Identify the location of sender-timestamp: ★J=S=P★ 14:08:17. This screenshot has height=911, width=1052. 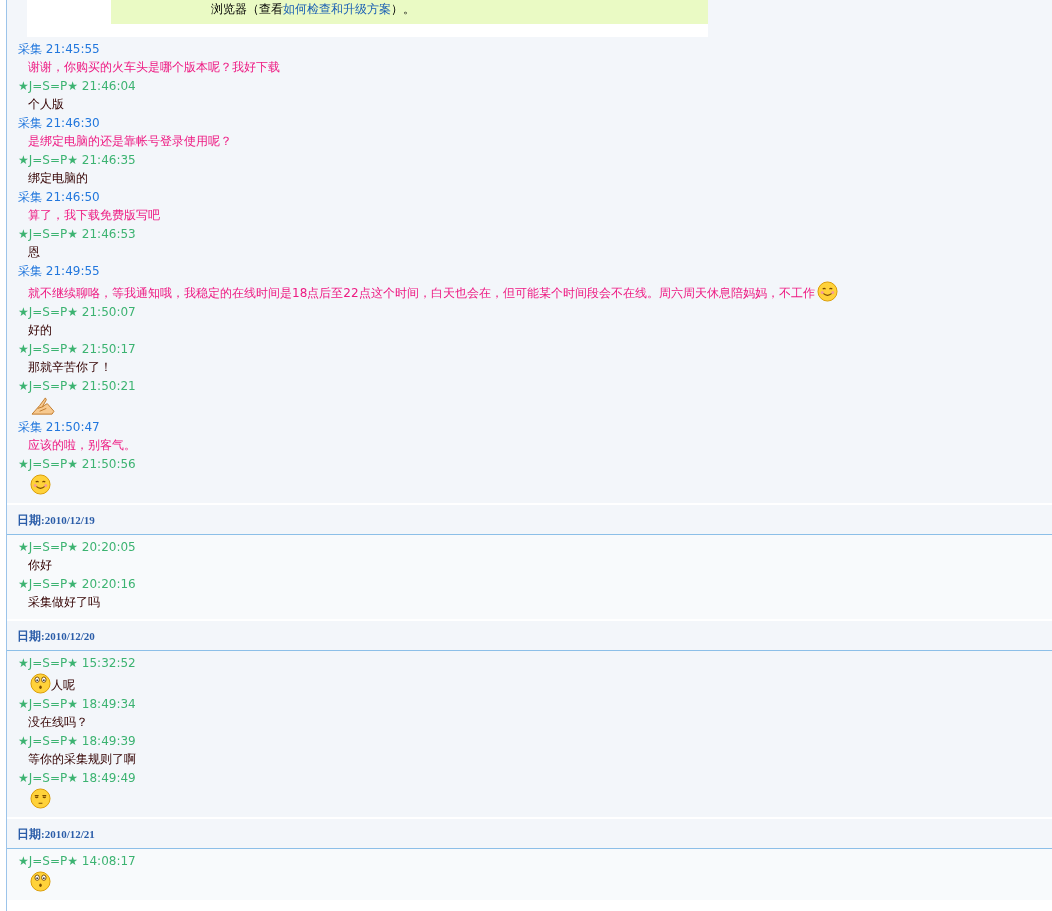
(77, 861).